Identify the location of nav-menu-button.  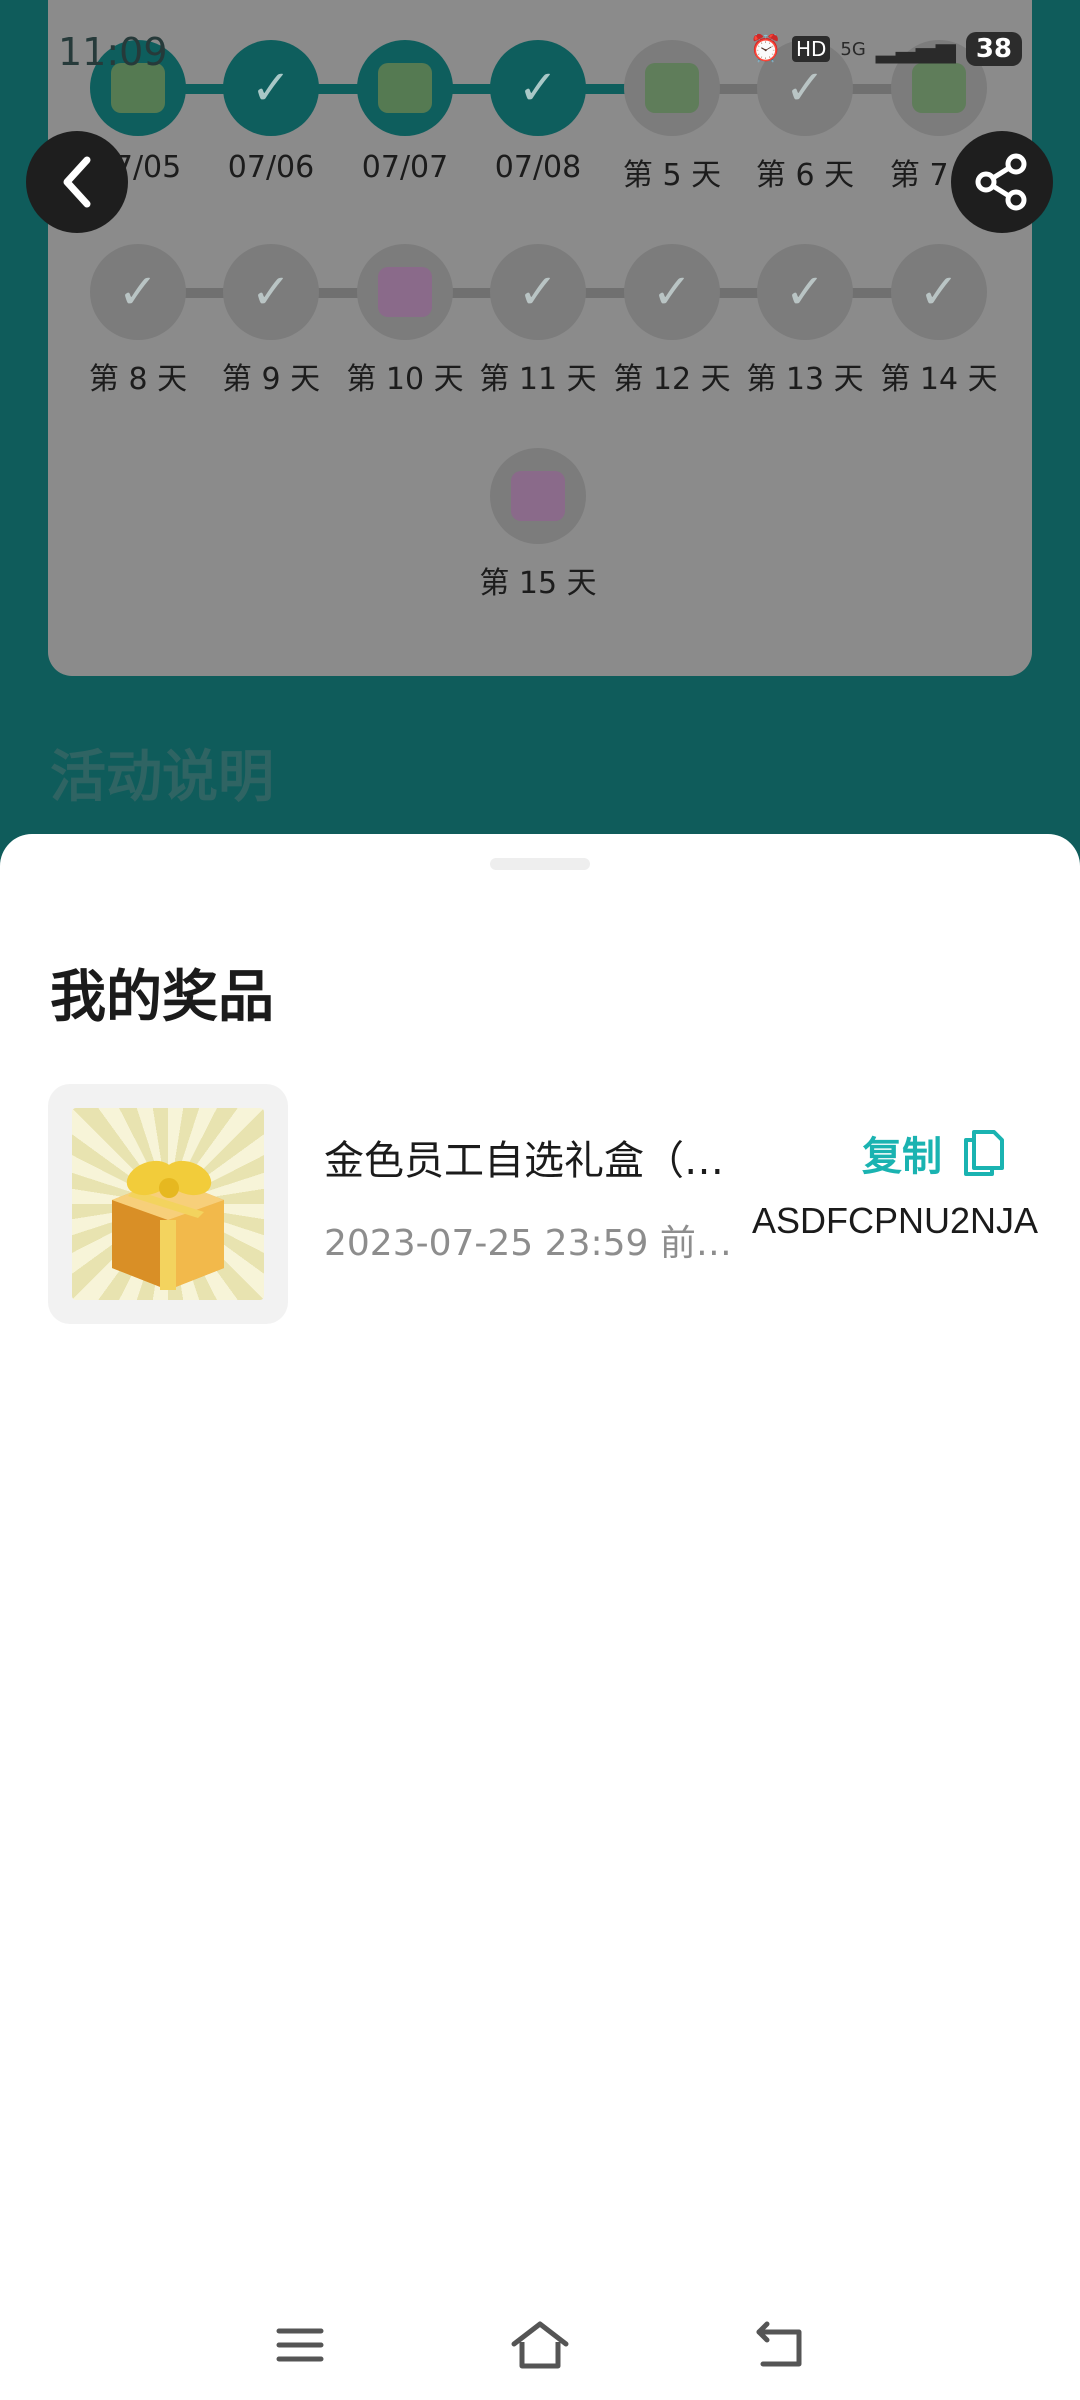
(300, 2345).